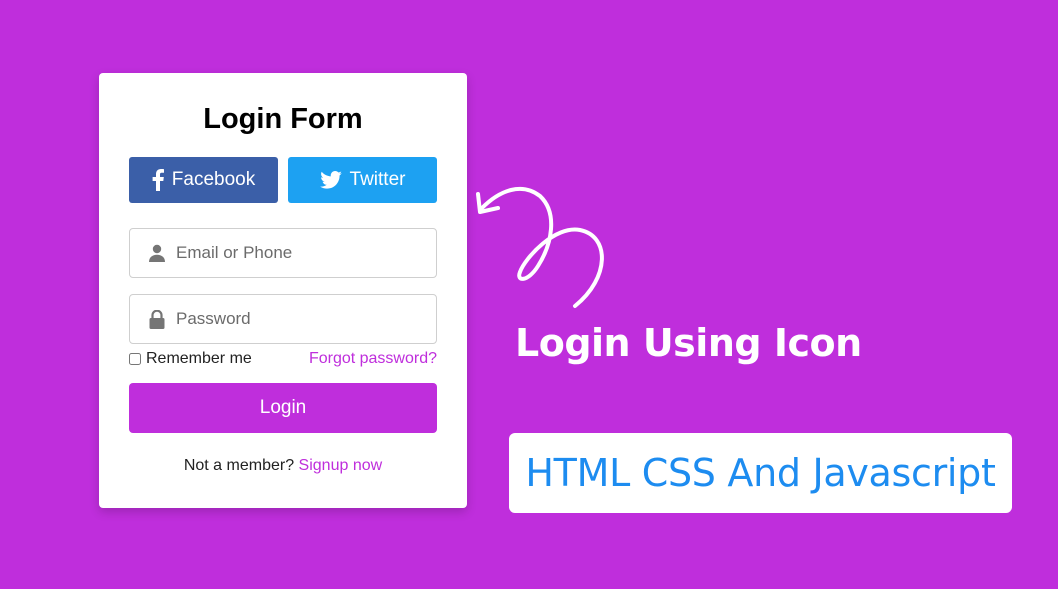 The height and width of the screenshot is (589, 1058). I want to click on facebook-button: Facebook, so click(203, 180).